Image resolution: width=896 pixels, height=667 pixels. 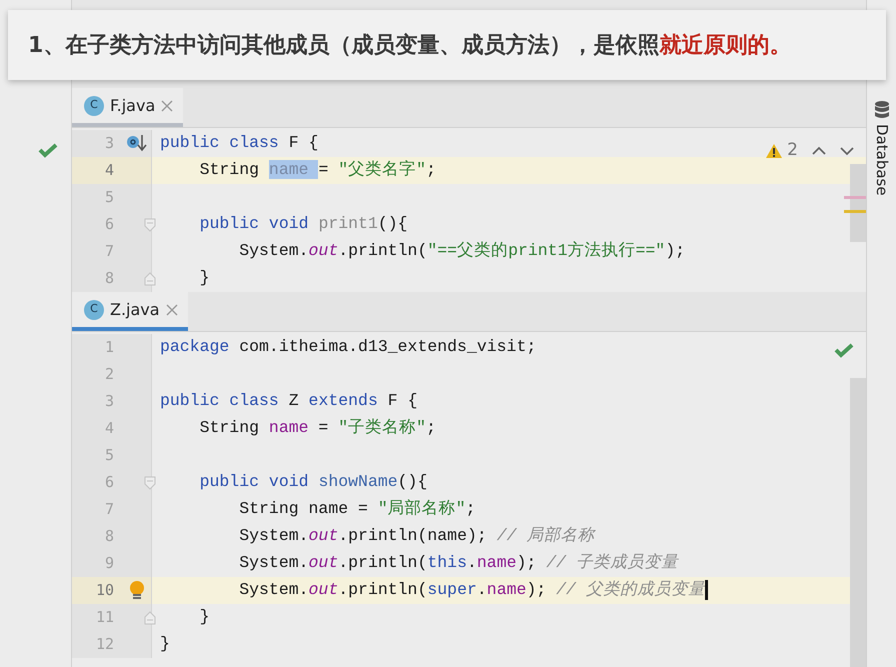 What do you see at coordinates (357, 509) in the screenshot?
I see `code-line: String name = "局部名称";` at bounding box center [357, 509].